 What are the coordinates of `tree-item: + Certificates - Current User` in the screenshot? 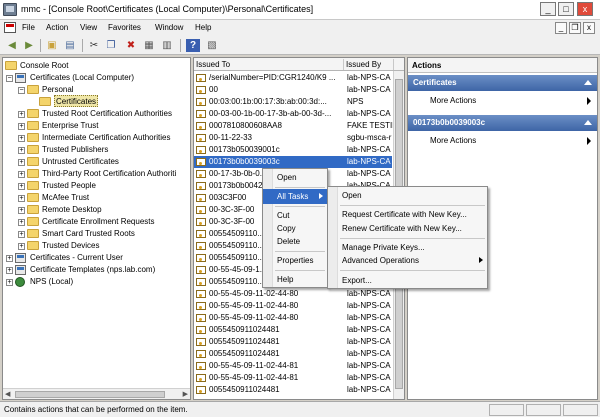 It's located at (96, 258).